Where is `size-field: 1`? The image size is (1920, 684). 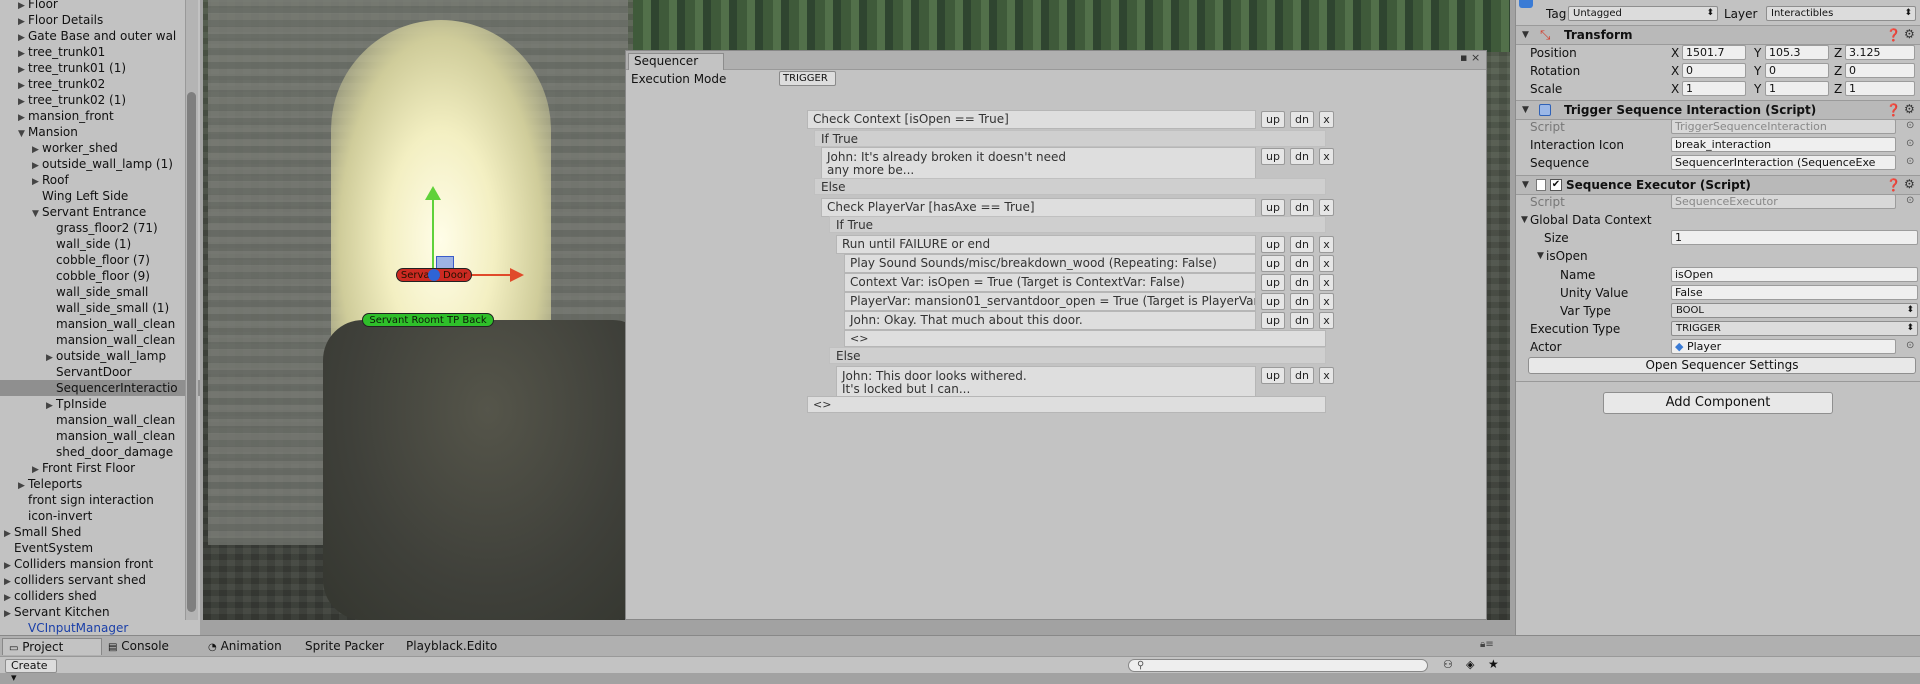
size-field: 1 is located at coordinates (1794, 237).